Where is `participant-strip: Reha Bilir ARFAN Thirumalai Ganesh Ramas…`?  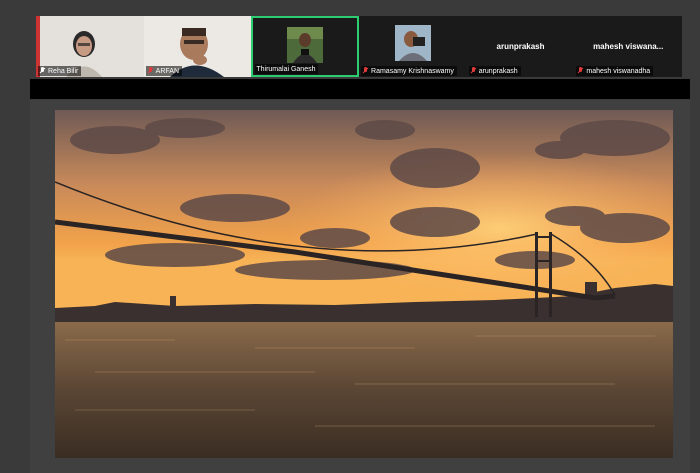 participant-strip: Reha Bilir ARFAN Thirumalai Ganesh Ramas… is located at coordinates (359, 46).